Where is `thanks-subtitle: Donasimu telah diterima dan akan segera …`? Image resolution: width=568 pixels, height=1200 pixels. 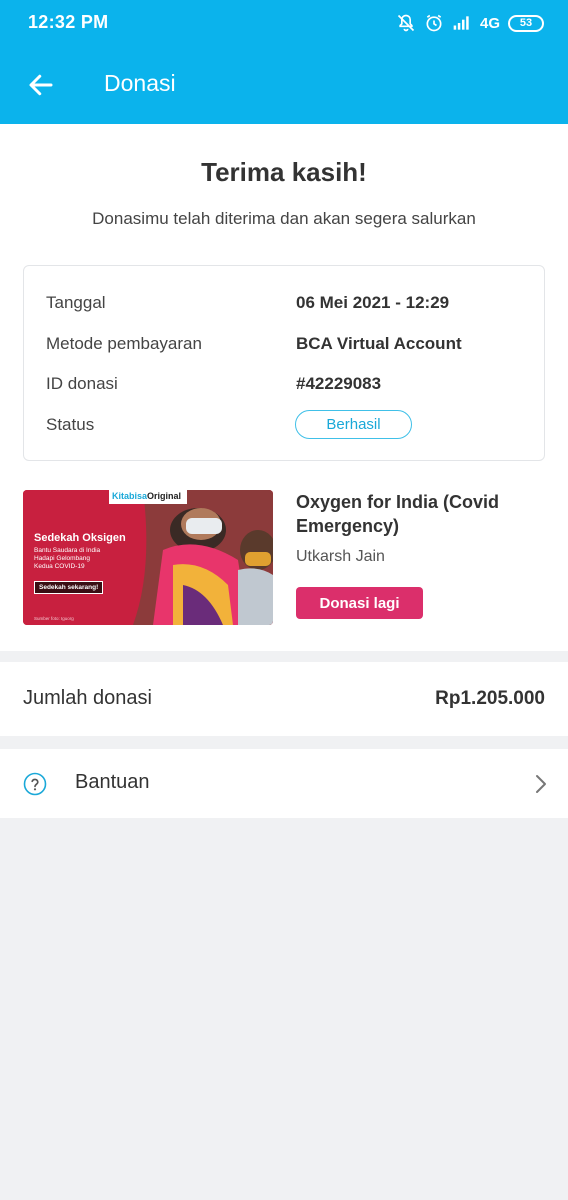
thanks-subtitle: Donasimu telah diterima dan akan segera … is located at coordinates (284, 218).